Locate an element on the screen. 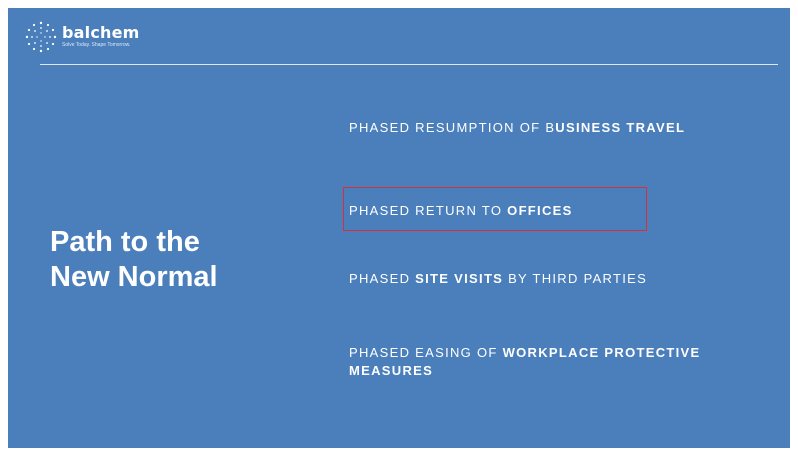 The width and height of the screenshot is (798, 455). item-text-normal: PHASED RESUMPTION OF B is located at coordinates (452, 127).